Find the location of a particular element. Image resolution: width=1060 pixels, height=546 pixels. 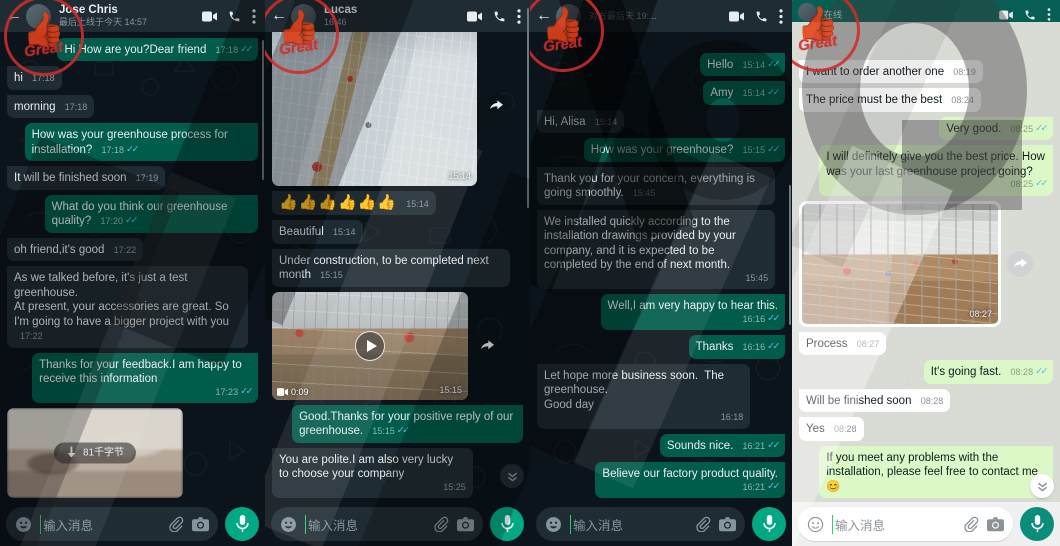

message-bubble: Thanks 16:16 ✓✓ is located at coordinates (736, 347).